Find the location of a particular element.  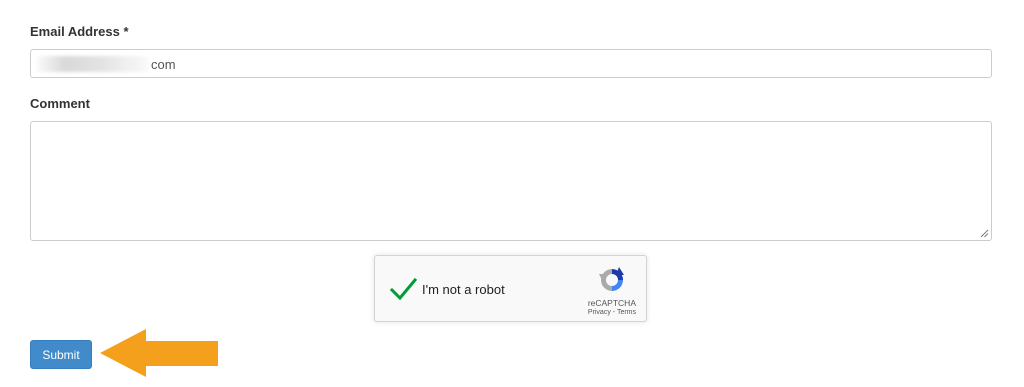

submit-button: Submit is located at coordinates (61, 354).